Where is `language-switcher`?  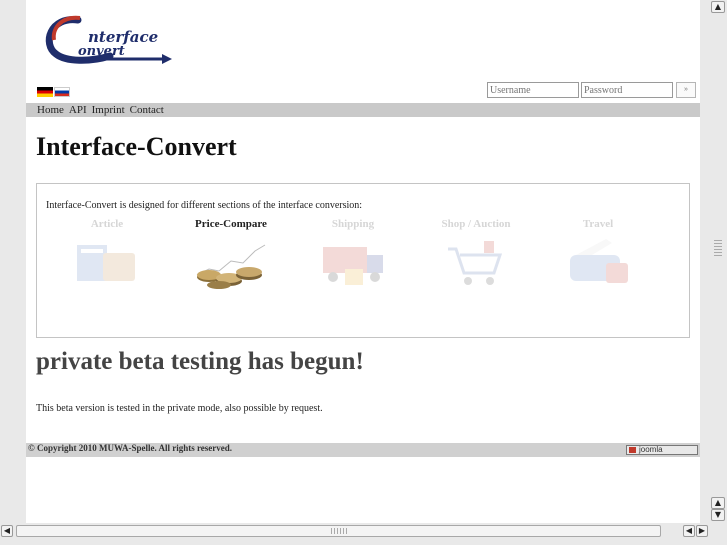 language-switcher is located at coordinates (54, 93).